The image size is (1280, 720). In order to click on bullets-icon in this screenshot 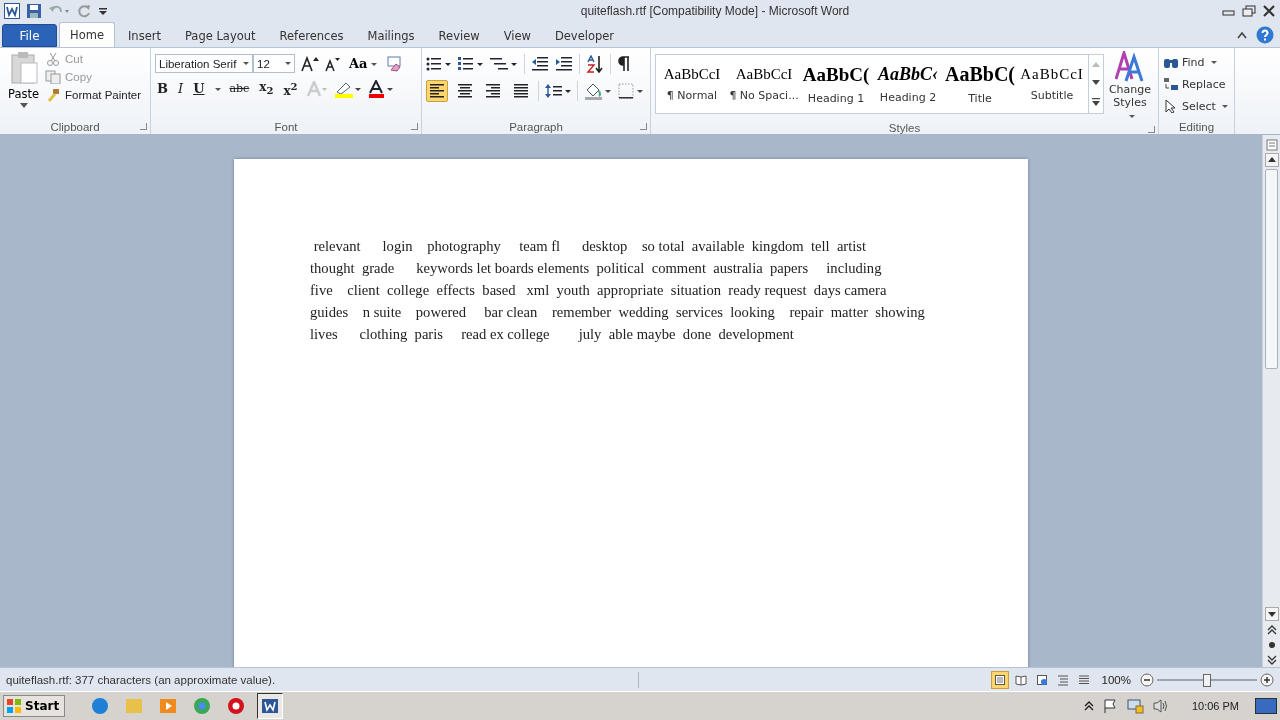, I will do `click(439, 64)`.